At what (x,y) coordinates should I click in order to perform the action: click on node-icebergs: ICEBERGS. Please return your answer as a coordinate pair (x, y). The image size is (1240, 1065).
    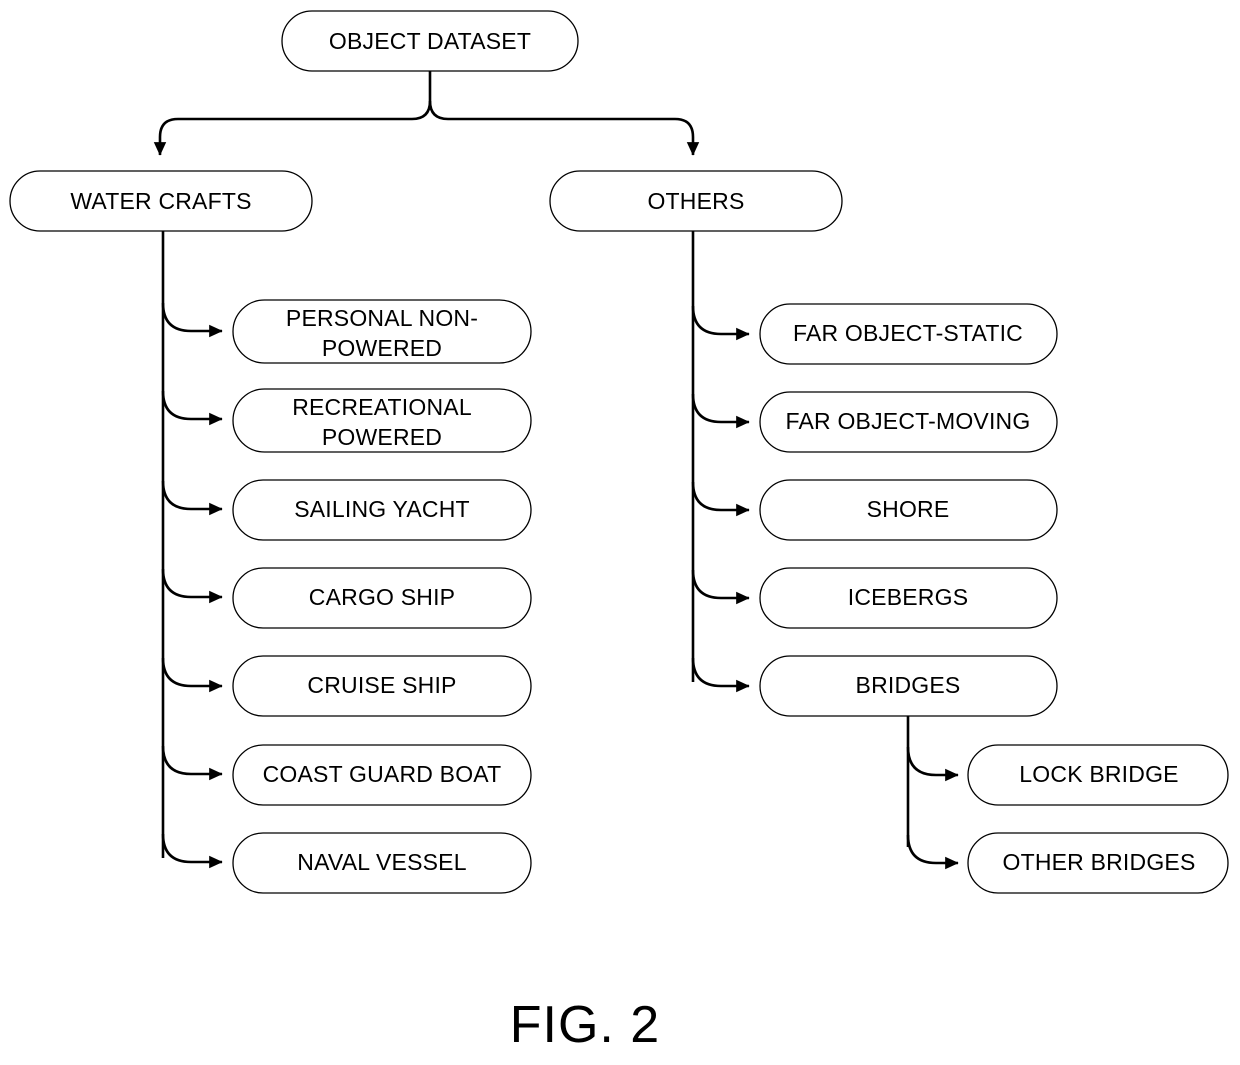
    Looking at the image, I should click on (908, 598).